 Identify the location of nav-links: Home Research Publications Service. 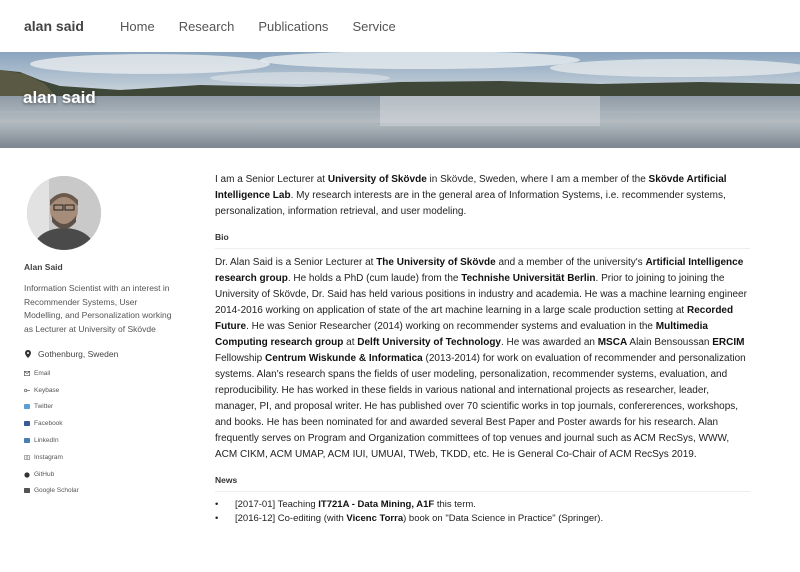
(270, 26).